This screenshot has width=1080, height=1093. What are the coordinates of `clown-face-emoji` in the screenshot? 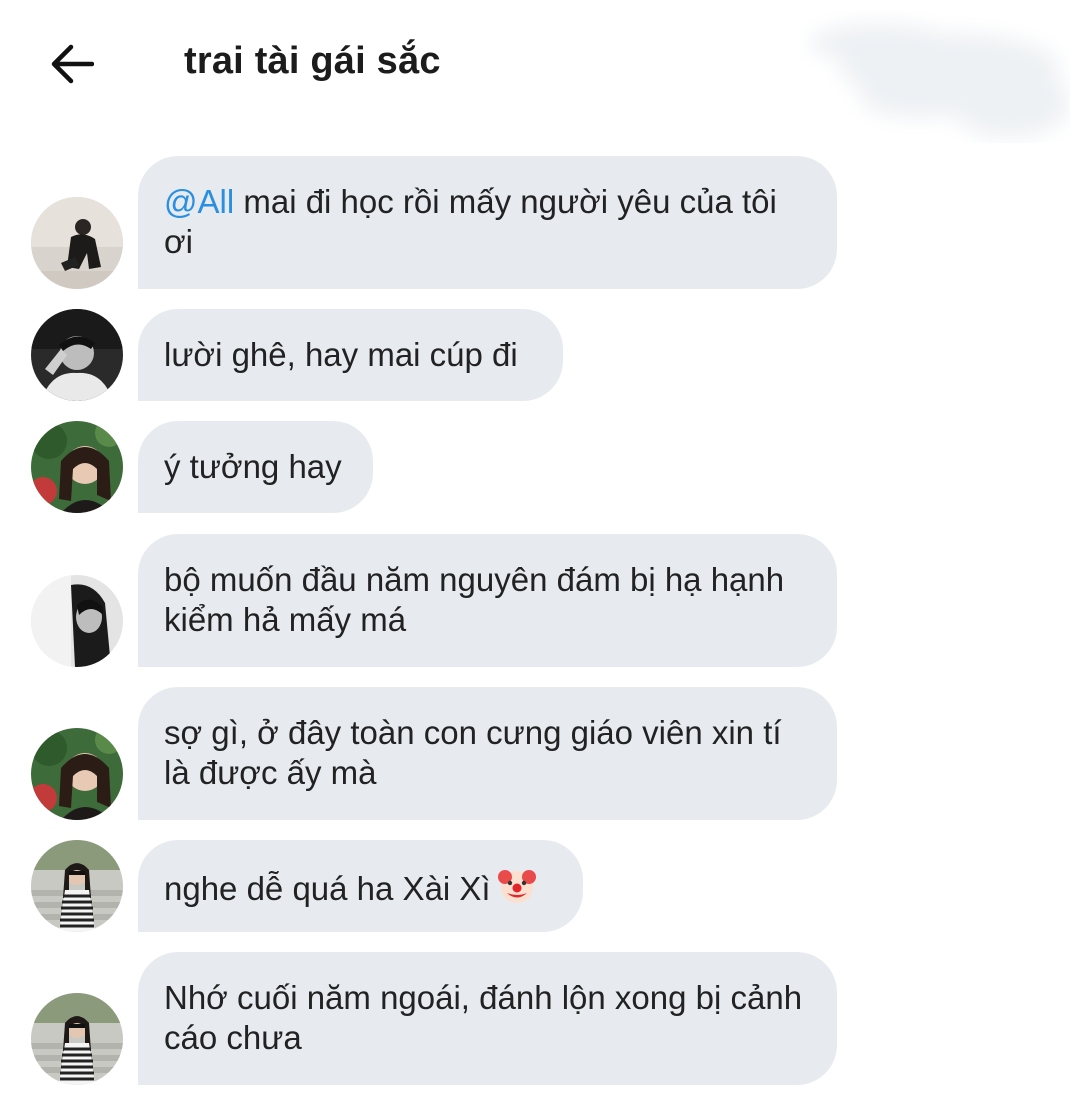 It's located at (517, 890).